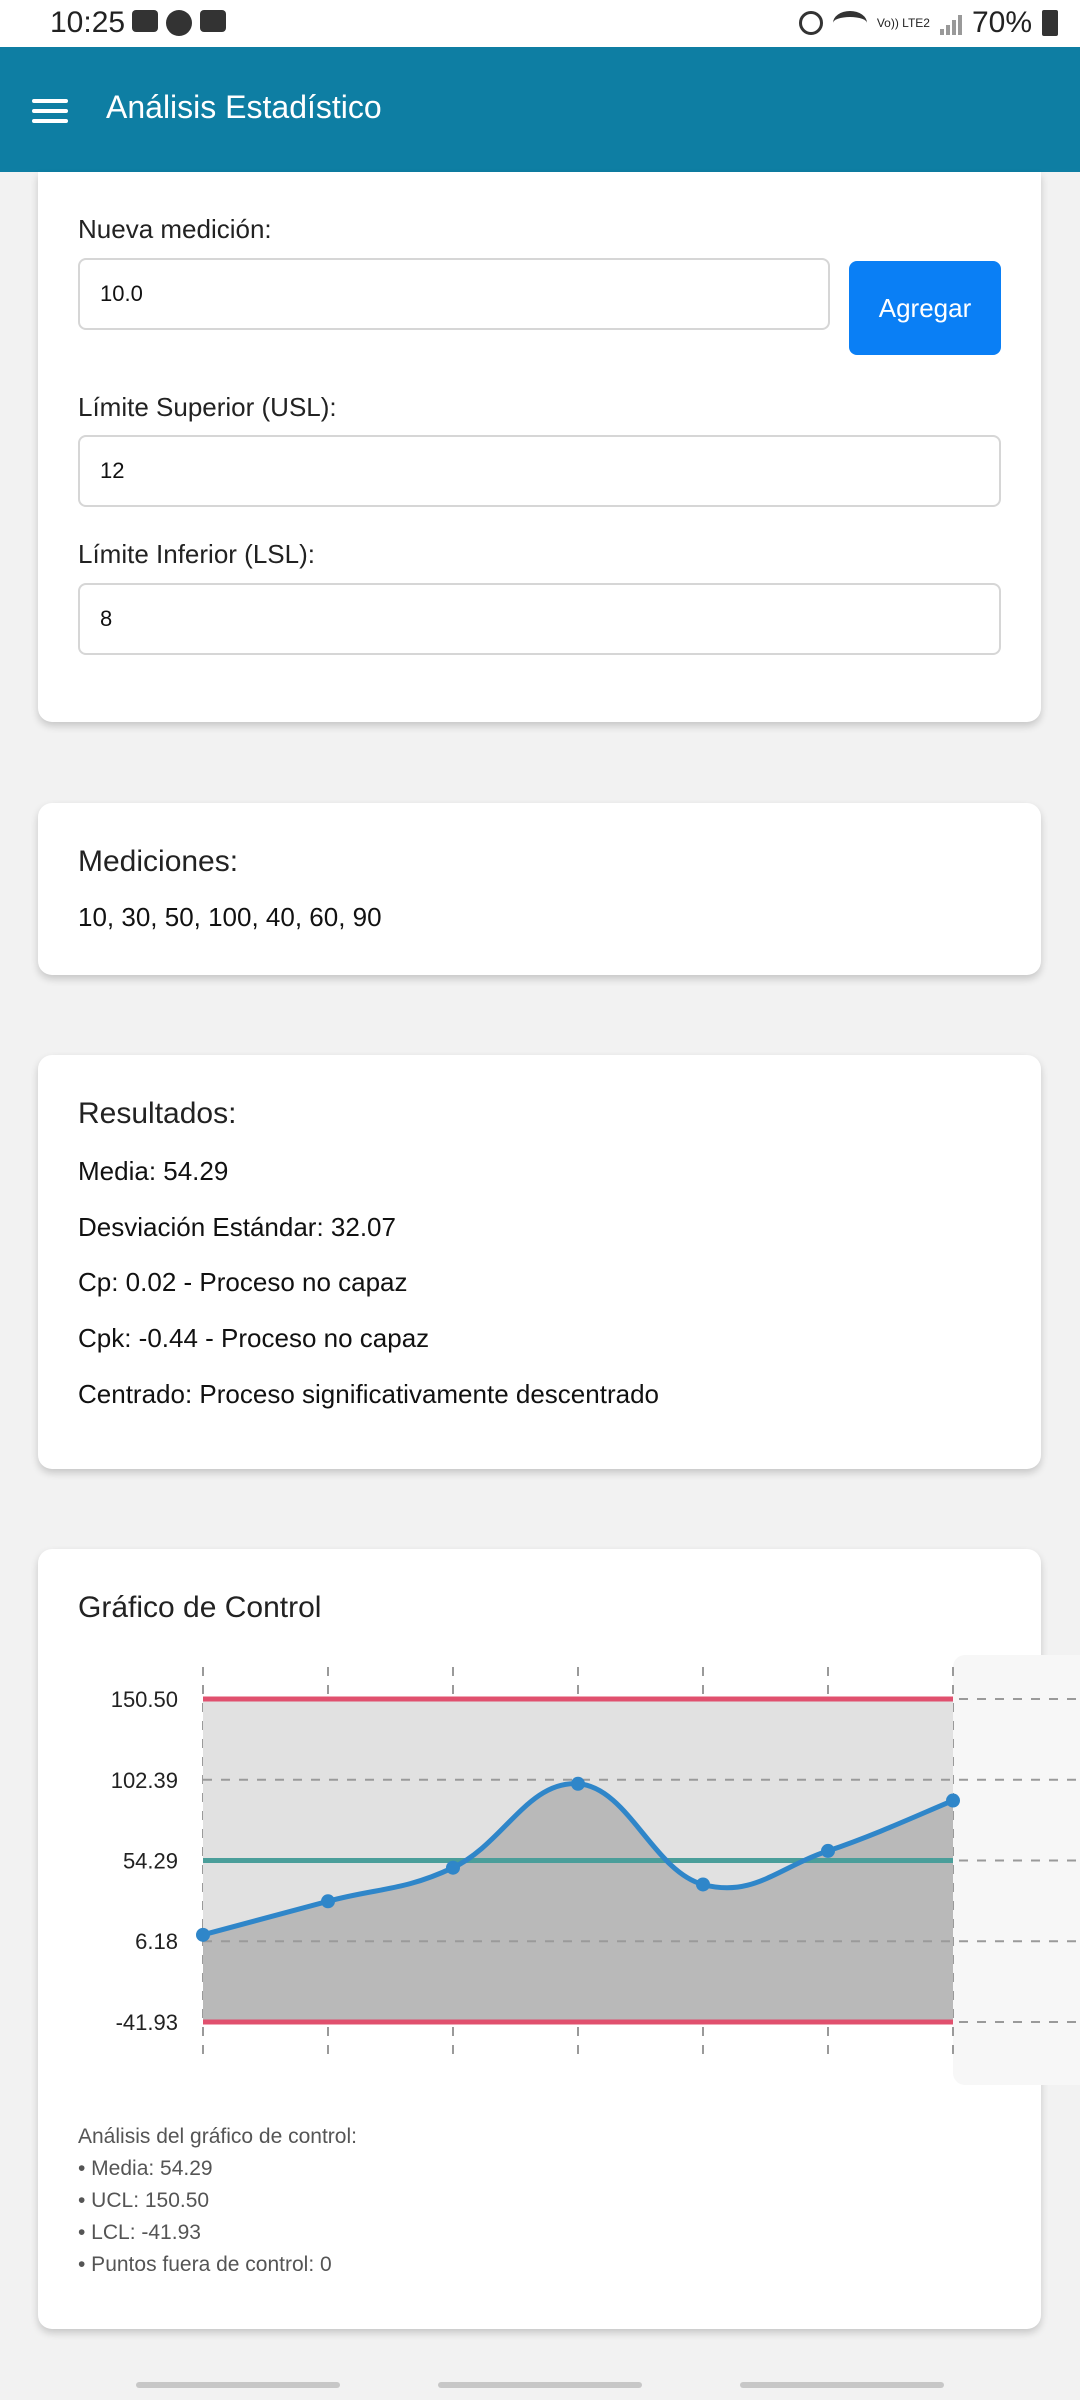 This screenshot has width=1080, height=2400. I want to click on y-tick-label: 6.18, so click(156, 1941).